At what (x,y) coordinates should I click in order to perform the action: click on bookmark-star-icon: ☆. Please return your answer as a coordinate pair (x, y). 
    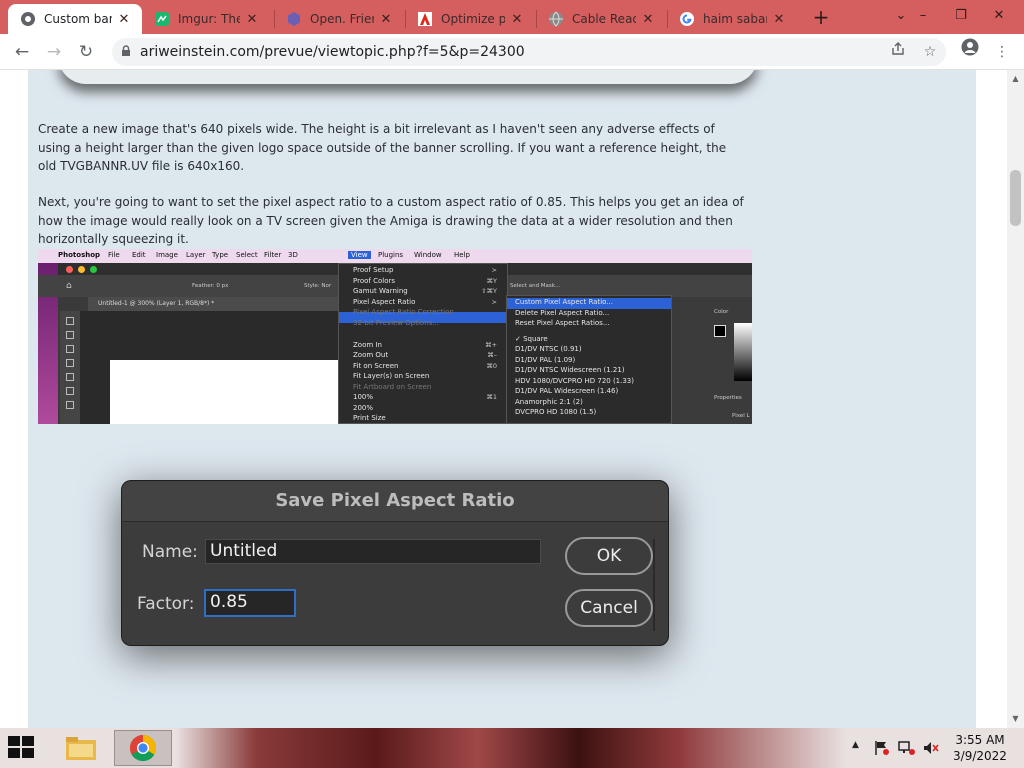
    Looking at the image, I should click on (930, 52).